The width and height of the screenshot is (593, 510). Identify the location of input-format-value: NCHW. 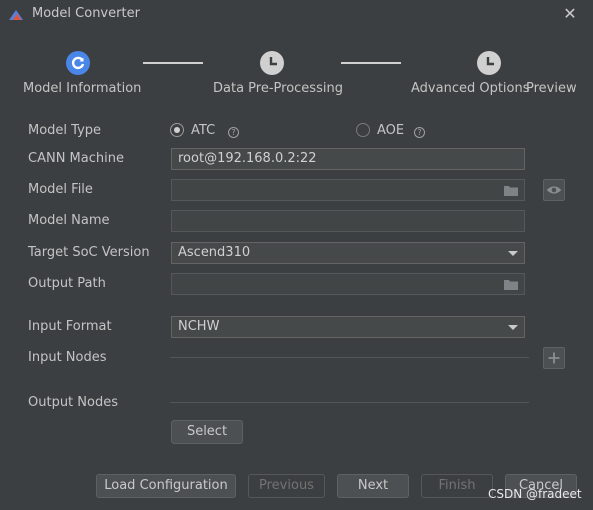
(199, 326).